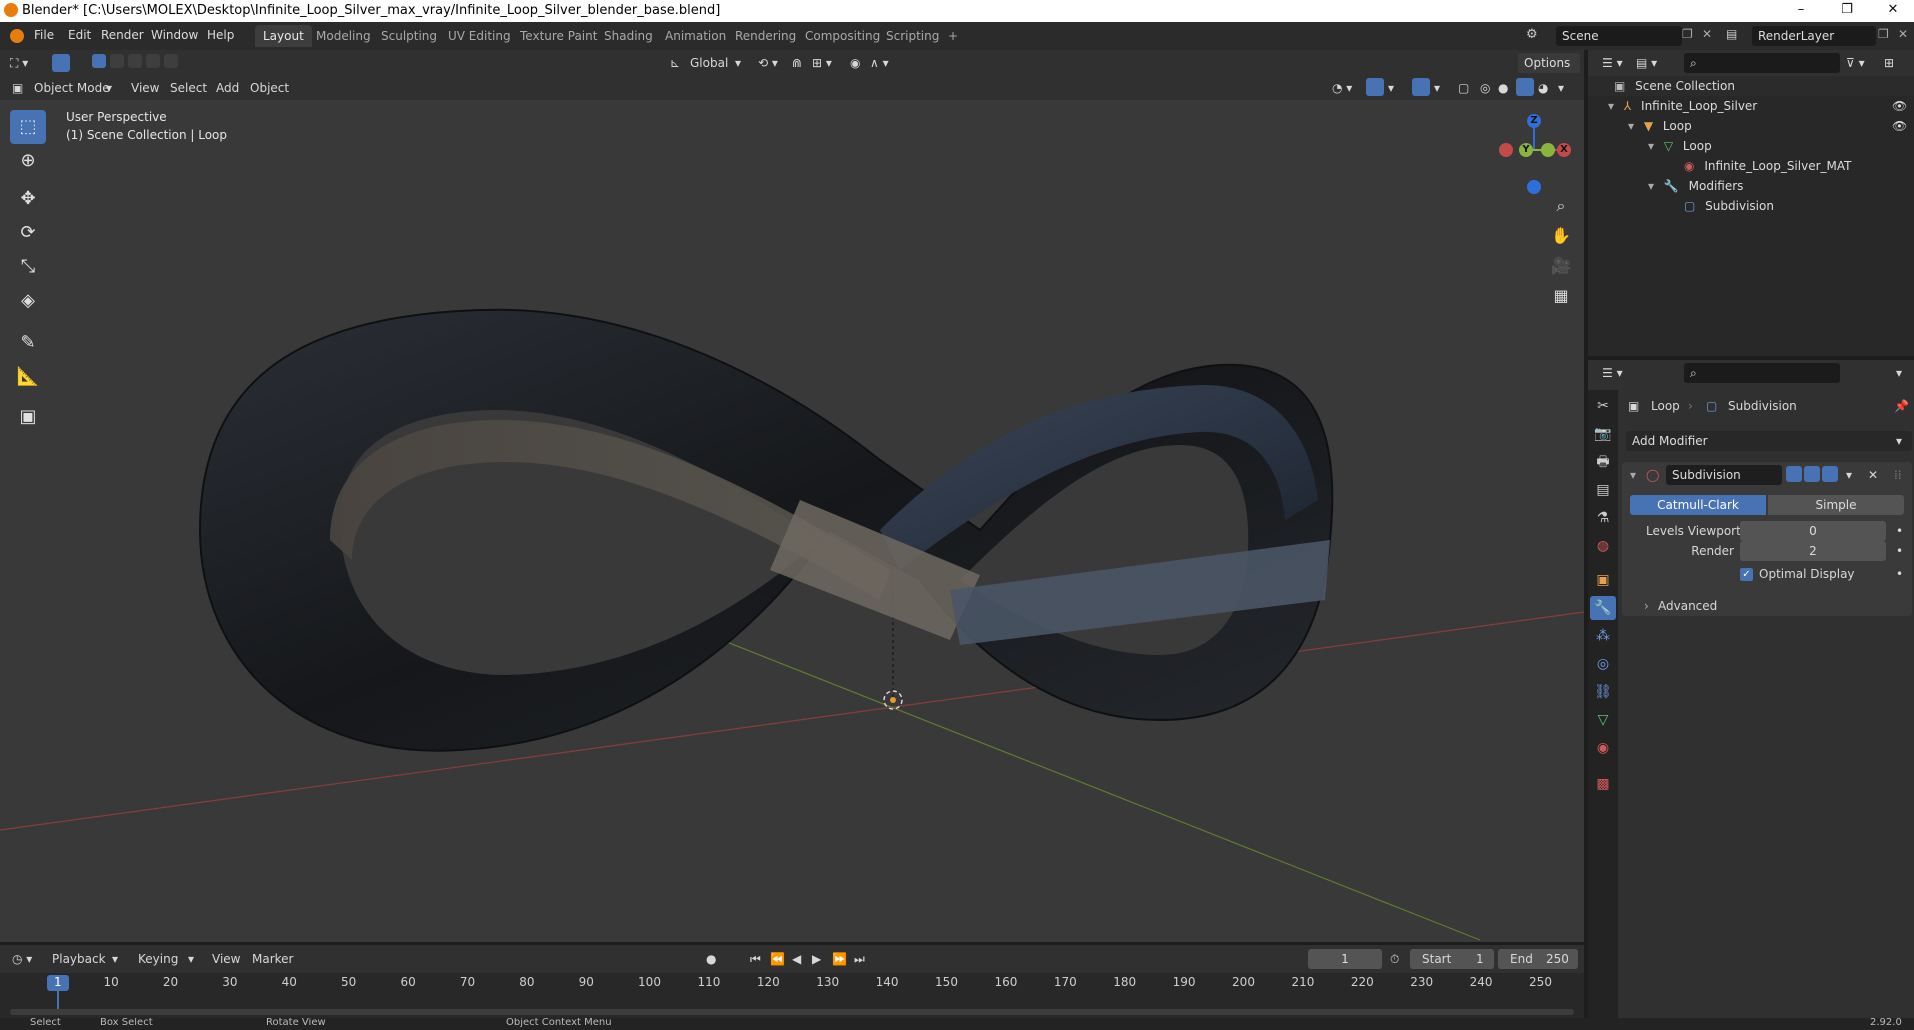 This screenshot has height=1030, width=1914. What do you see at coordinates (1375, 87) in the screenshot?
I see `gizmo-toggle-icon` at bounding box center [1375, 87].